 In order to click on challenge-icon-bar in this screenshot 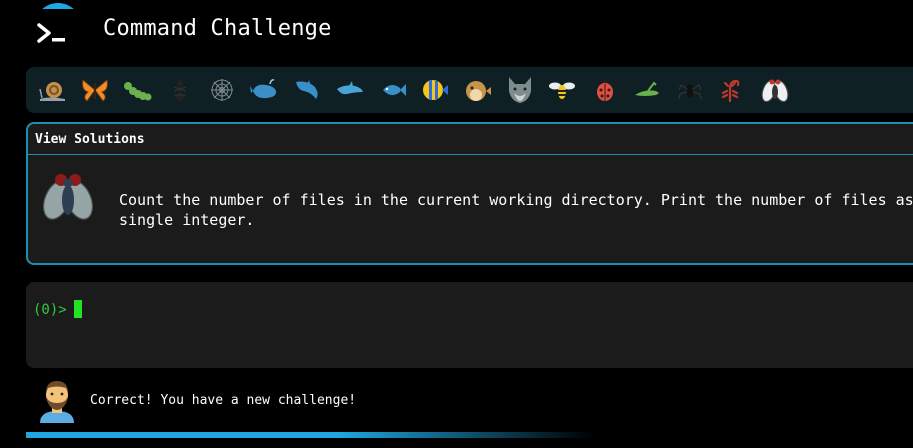, I will do `click(469, 90)`.